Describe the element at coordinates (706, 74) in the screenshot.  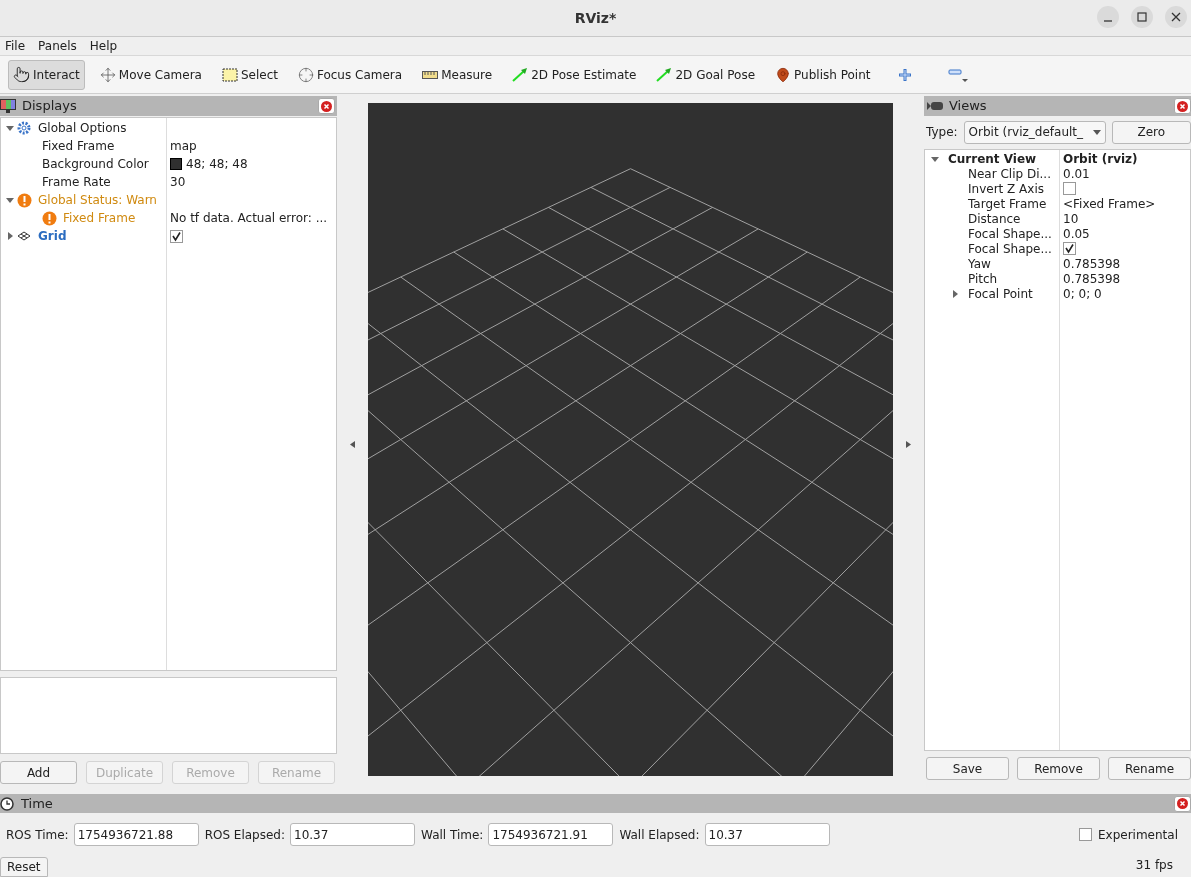
I see `tool-button: 2D Goal Pose` at that location.